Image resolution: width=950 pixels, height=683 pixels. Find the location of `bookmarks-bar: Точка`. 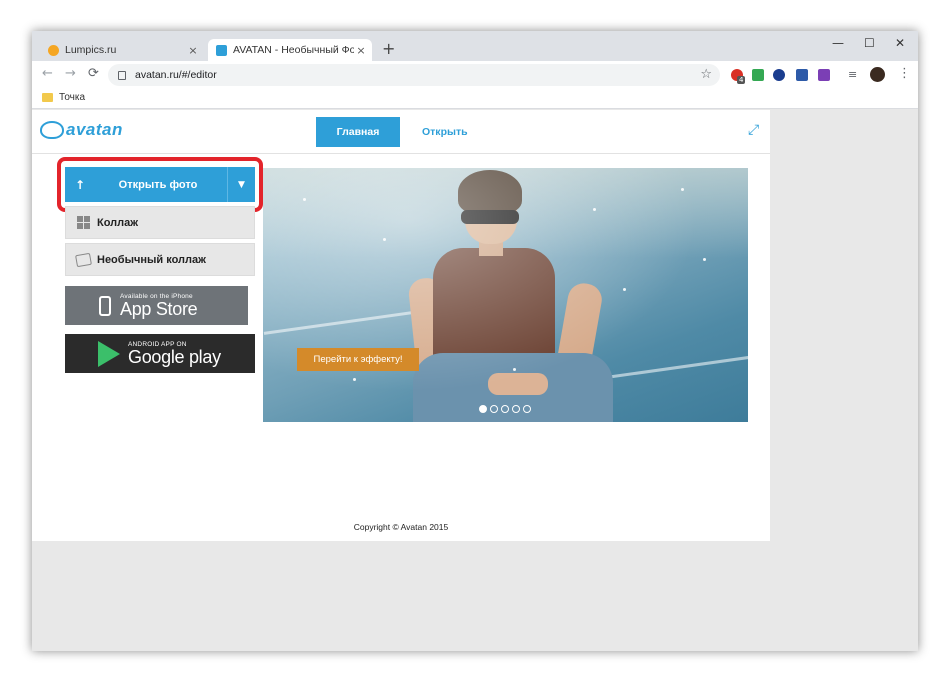

bookmarks-bar: Точка is located at coordinates (475, 99).